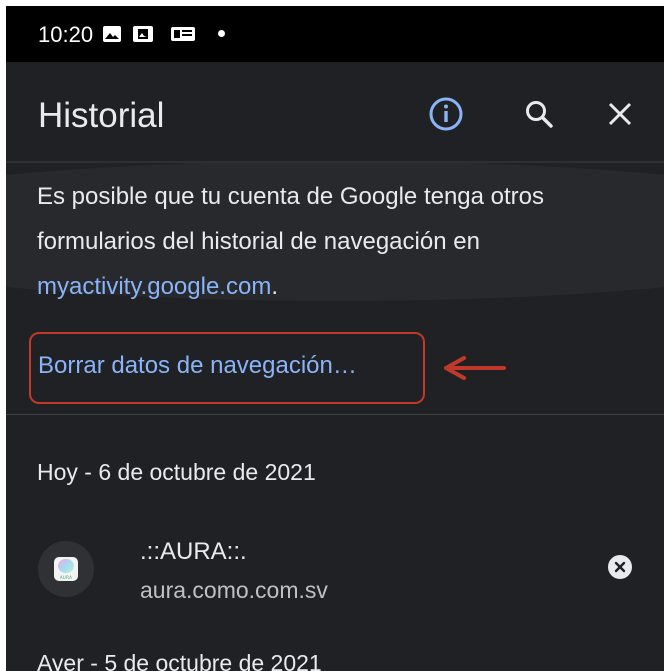  What do you see at coordinates (446, 114) in the screenshot?
I see `info-icon` at bounding box center [446, 114].